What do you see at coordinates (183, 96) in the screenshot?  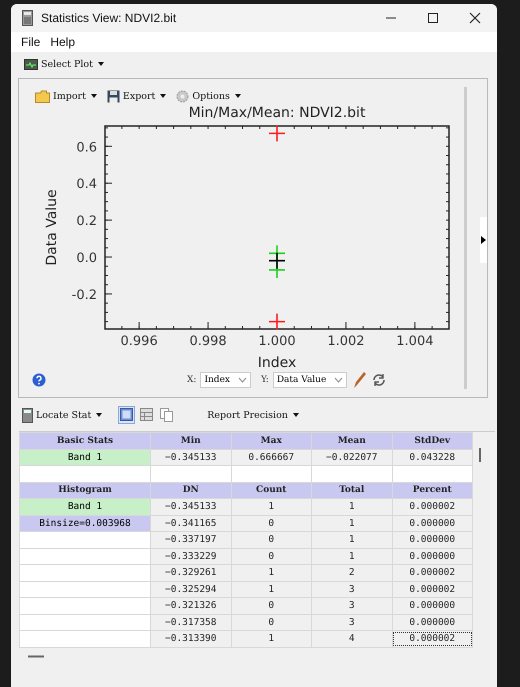 I see `gear-icon` at bounding box center [183, 96].